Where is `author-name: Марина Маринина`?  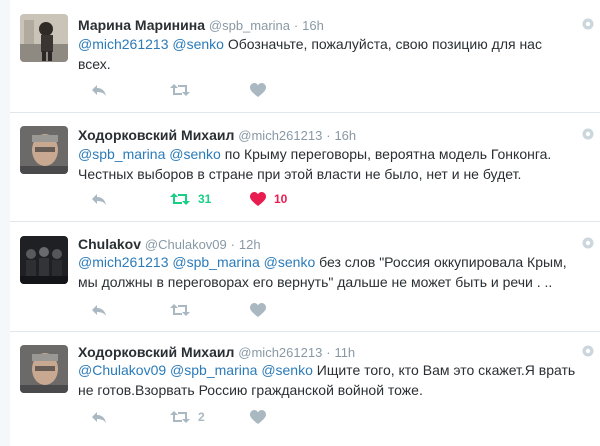 author-name: Марина Маринина is located at coordinates (141, 25).